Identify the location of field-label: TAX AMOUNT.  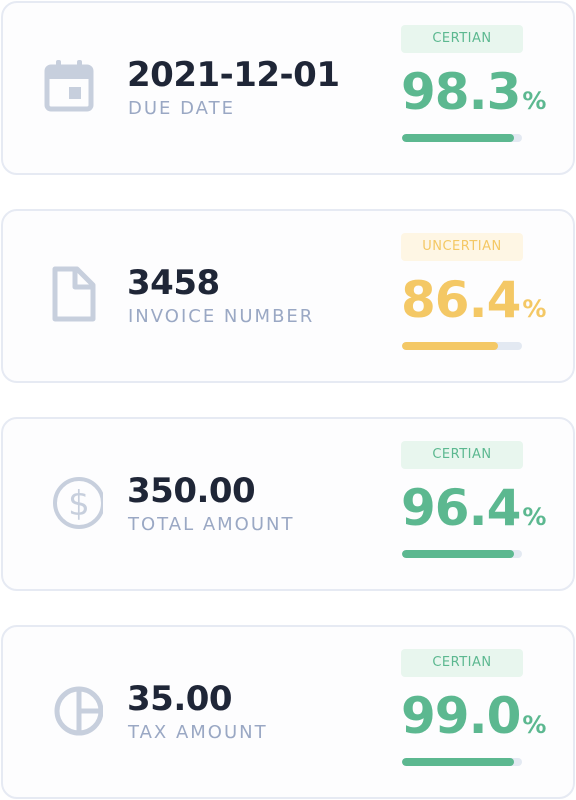
(198, 732).